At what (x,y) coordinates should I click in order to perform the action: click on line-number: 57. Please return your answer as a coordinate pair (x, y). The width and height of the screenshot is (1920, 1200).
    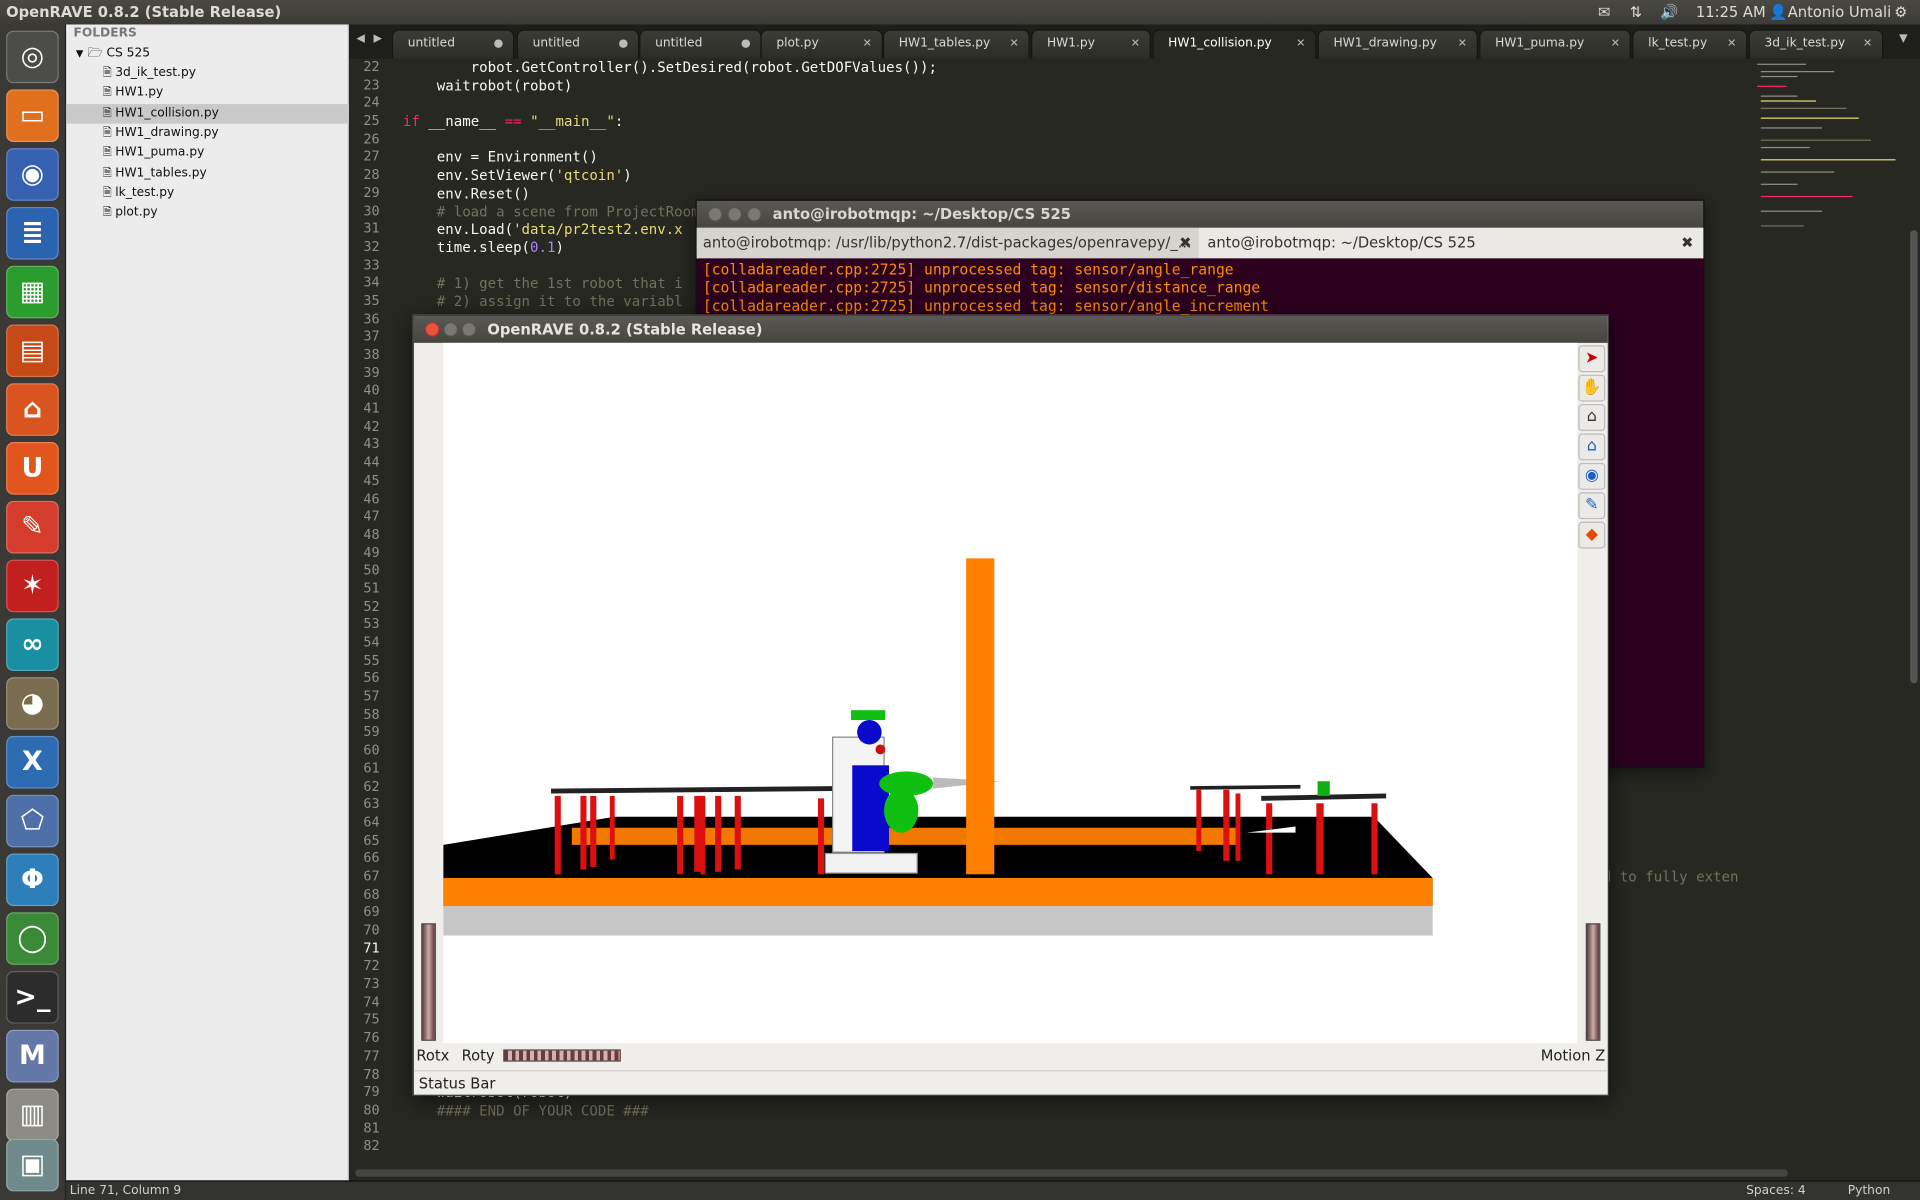
    Looking at the image, I should click on (371, 696).